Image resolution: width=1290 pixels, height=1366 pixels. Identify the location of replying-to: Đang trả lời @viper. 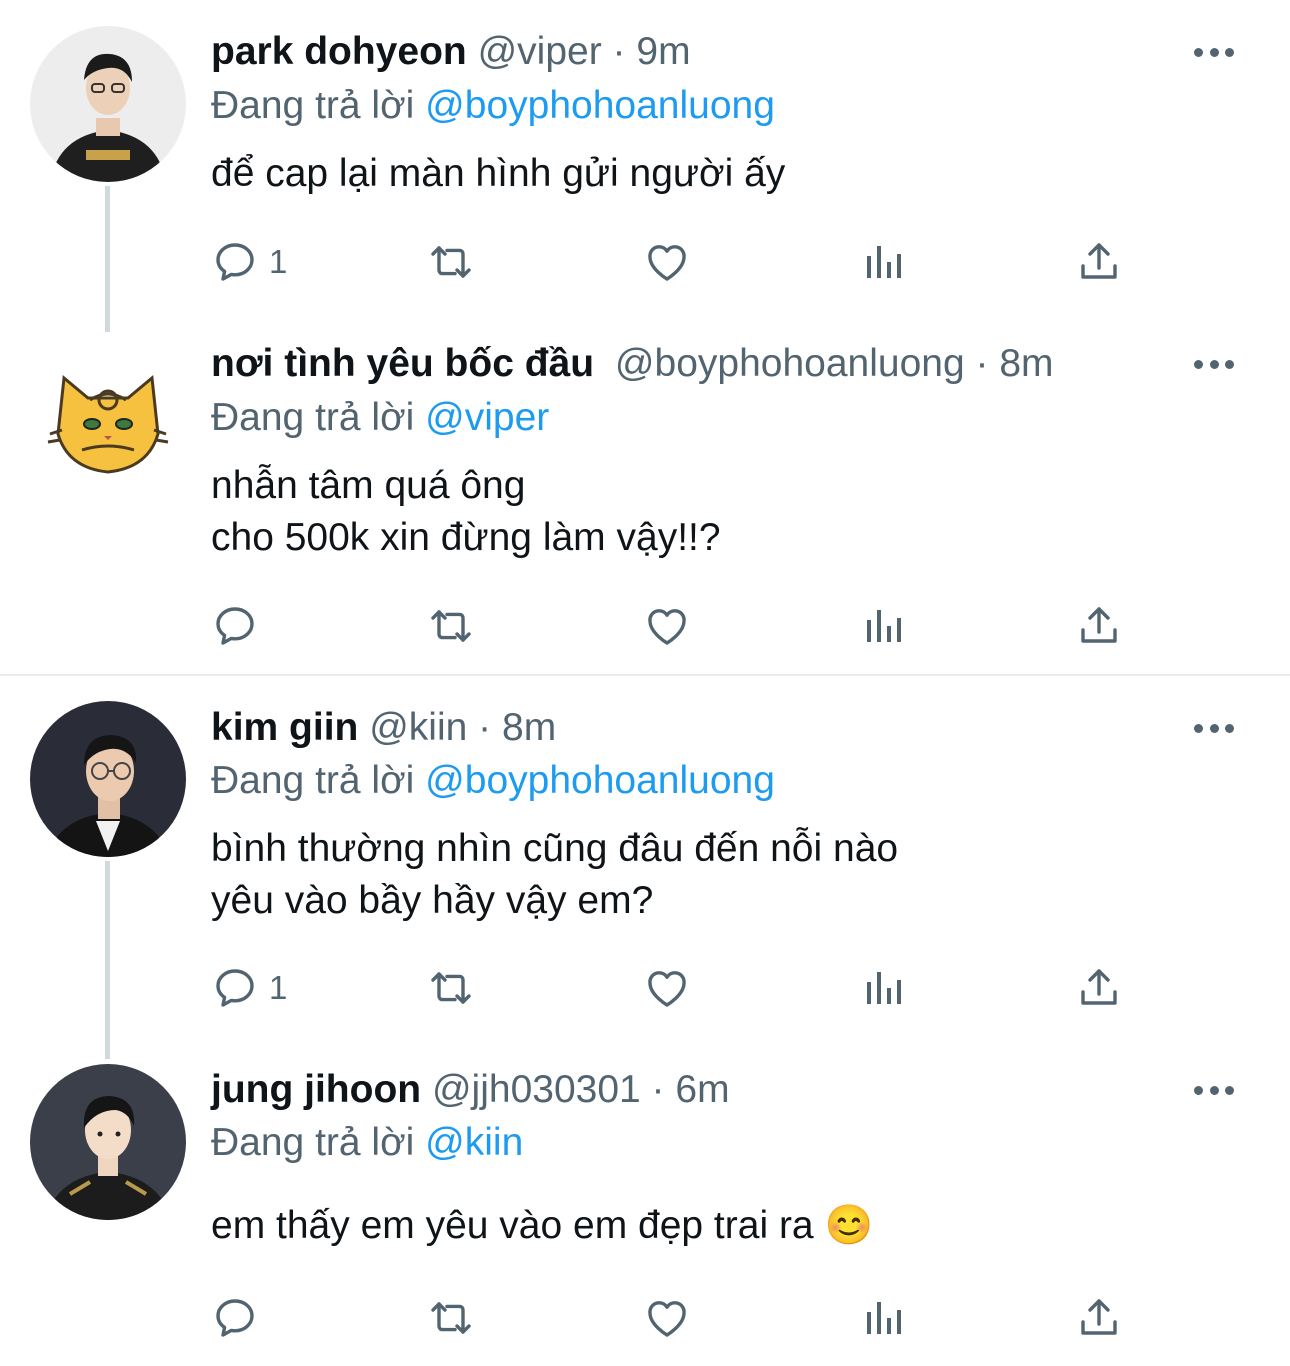
(380, 418).